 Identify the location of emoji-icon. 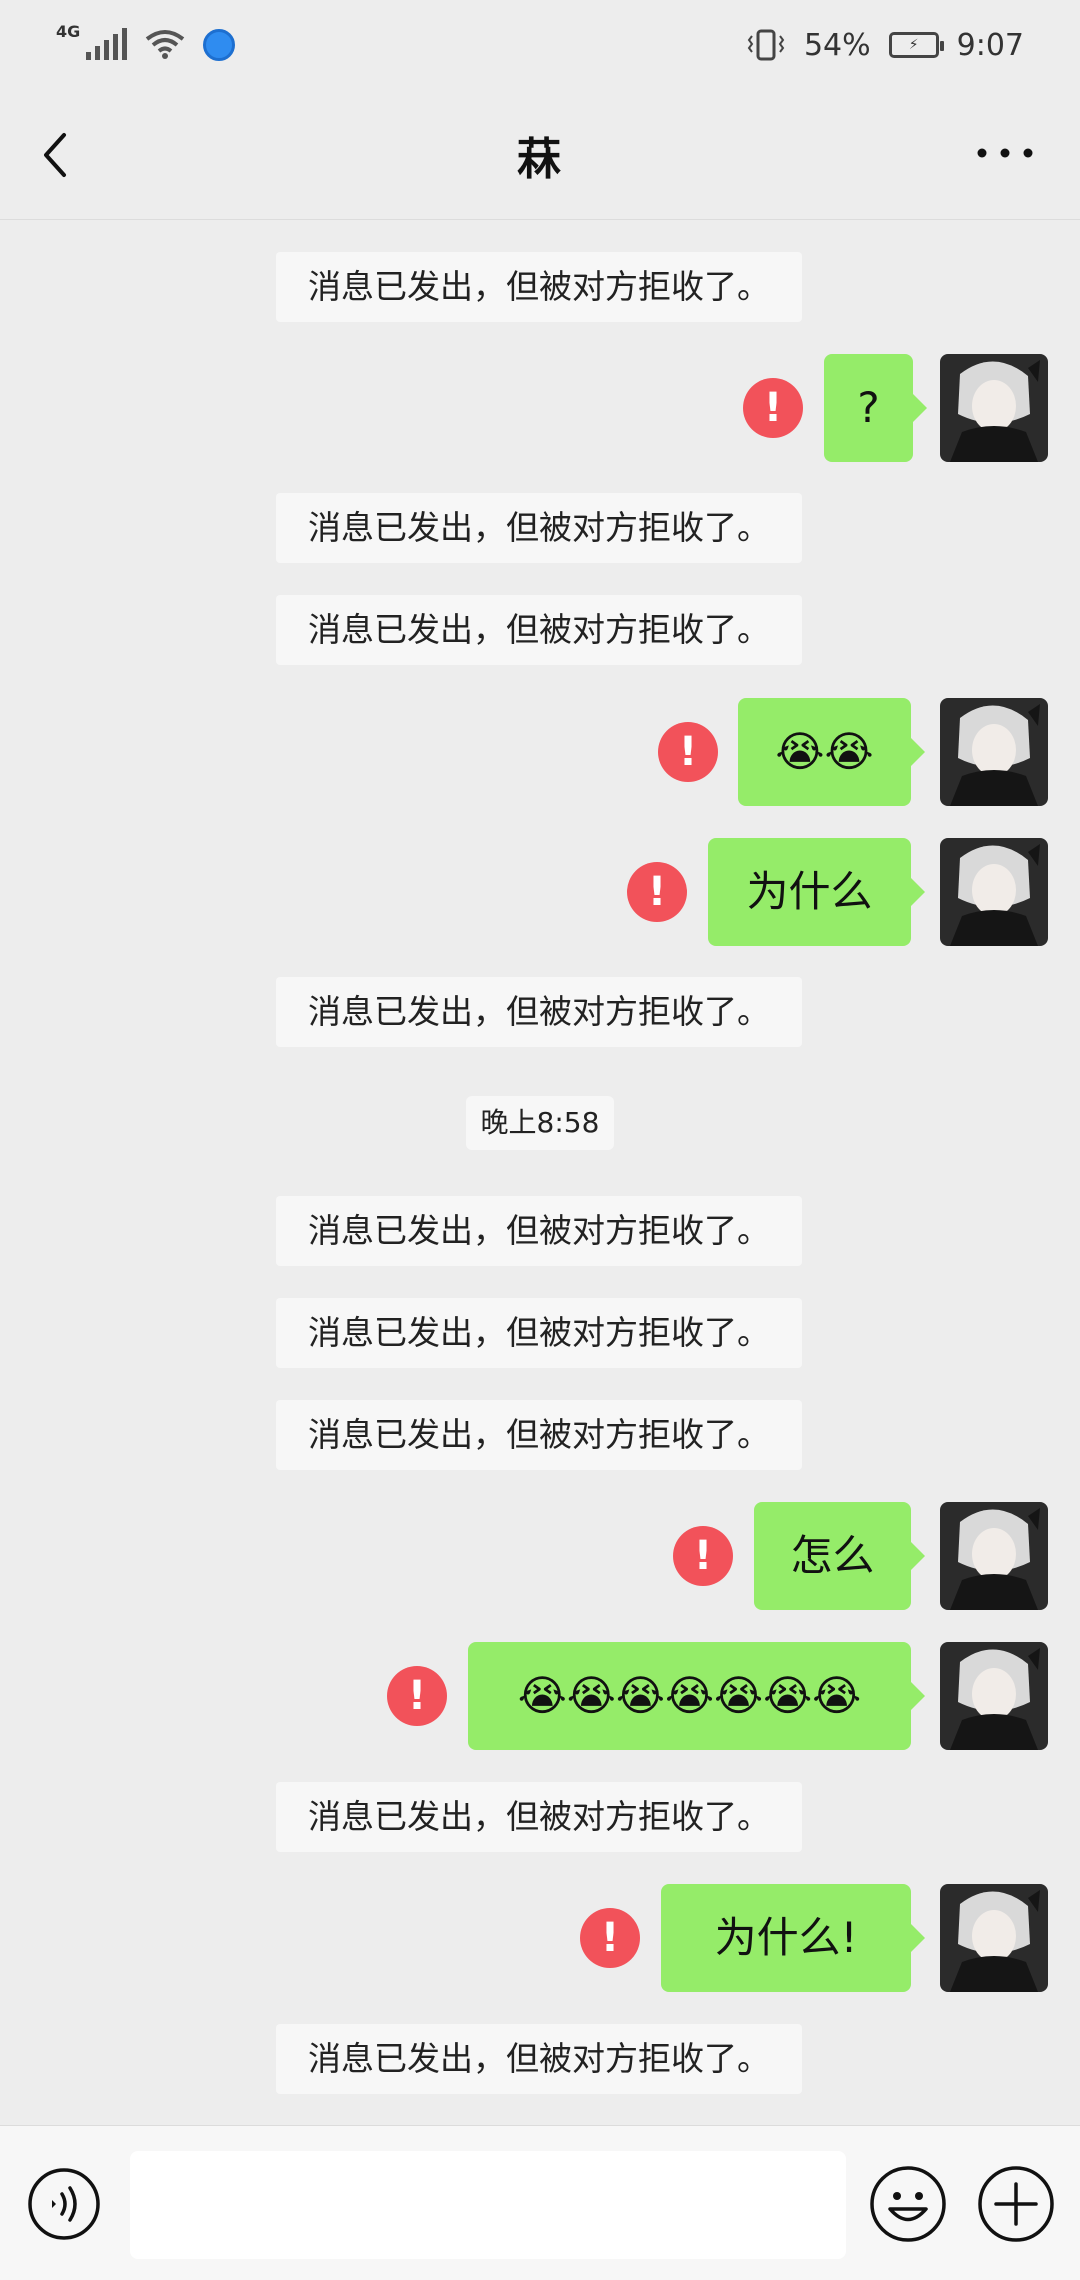
(908, 2204).